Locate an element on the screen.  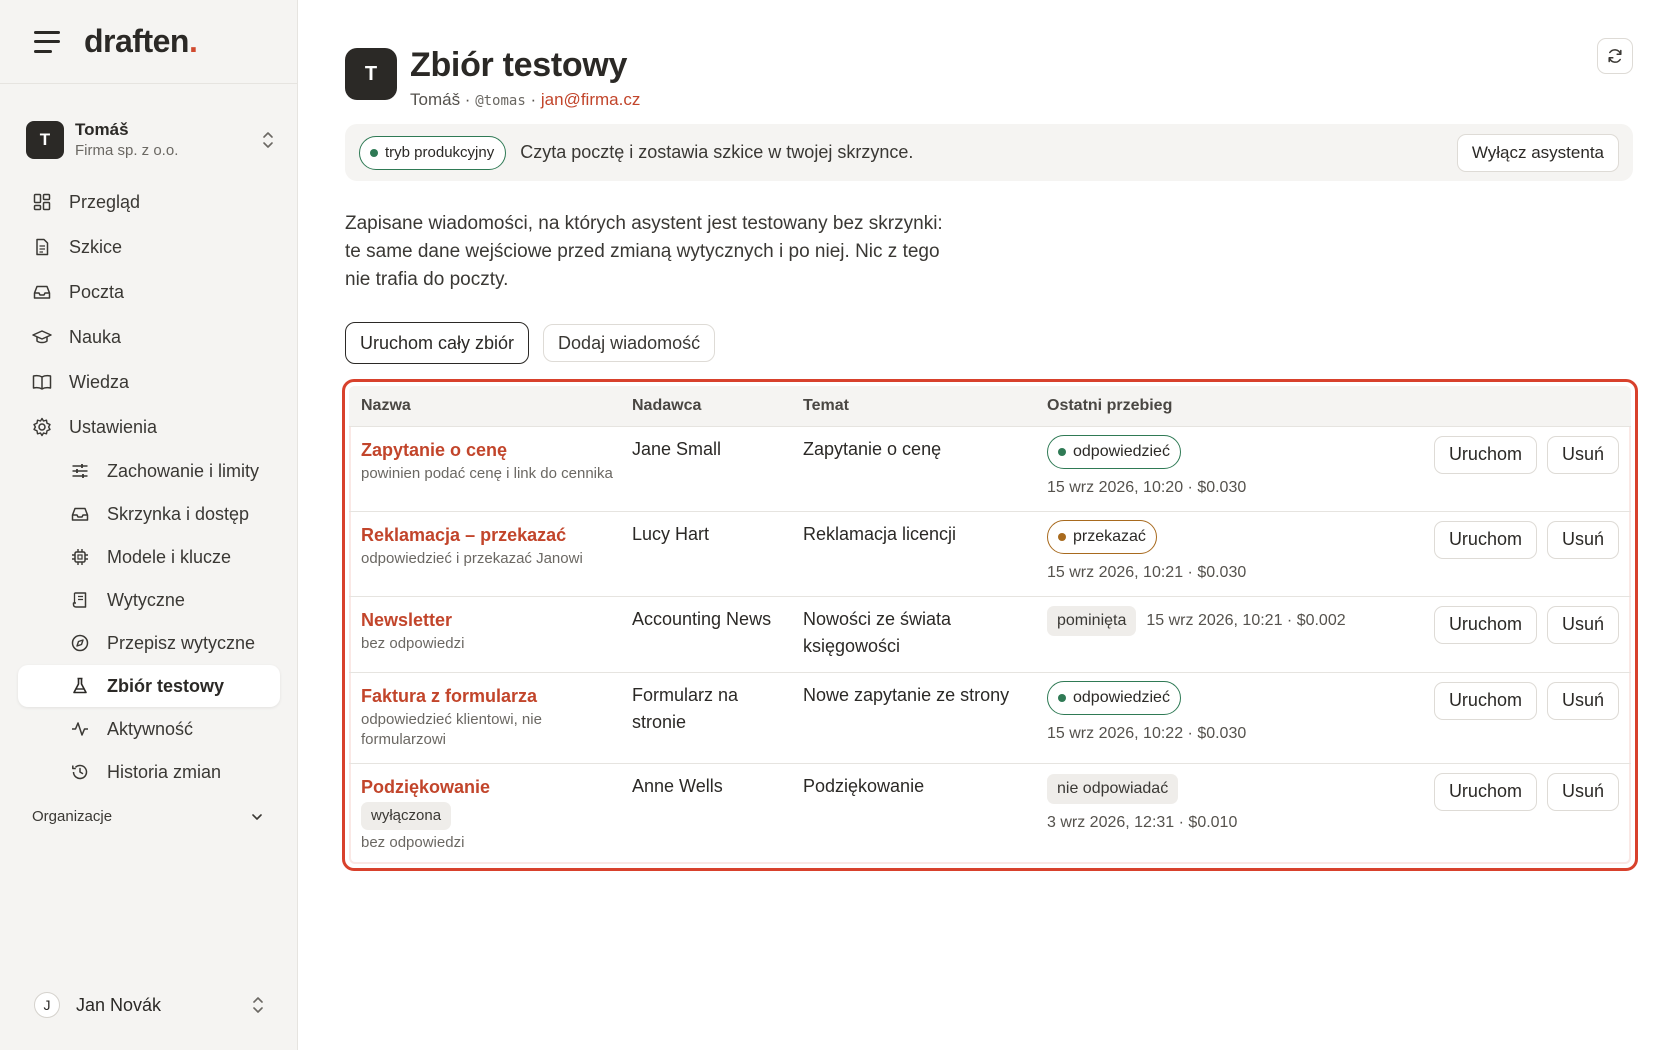
test-expectation: powinien podać cenę i link do cennika is located at coordinates (487, 473).